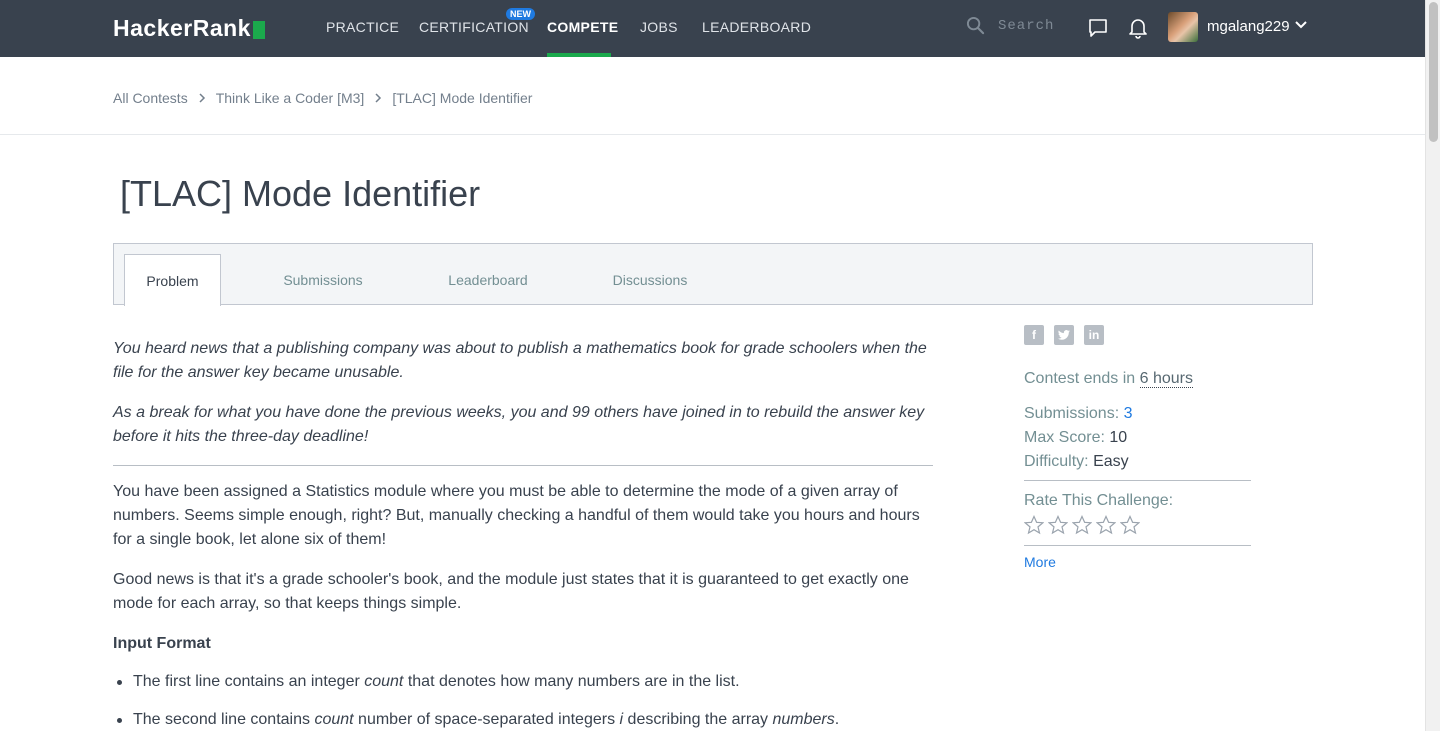  Describe the element at coordinates (486, 719) in the screenshot. I see `bullet-text: number of space-separated integers` at that location.